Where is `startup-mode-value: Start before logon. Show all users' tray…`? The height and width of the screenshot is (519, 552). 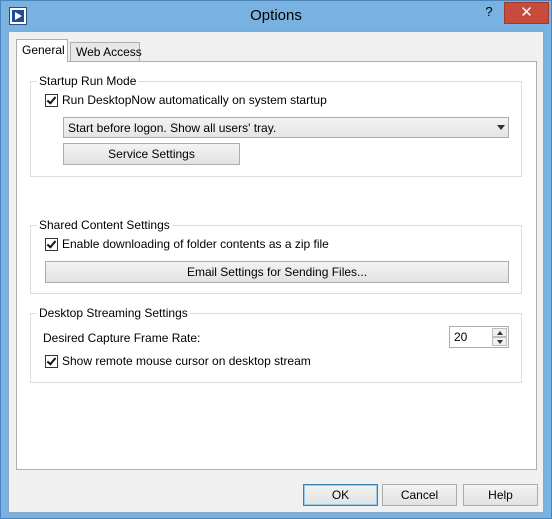 startup-mode-value: Start before logon. Show all users' tray… is located at coordinates (172, 128).